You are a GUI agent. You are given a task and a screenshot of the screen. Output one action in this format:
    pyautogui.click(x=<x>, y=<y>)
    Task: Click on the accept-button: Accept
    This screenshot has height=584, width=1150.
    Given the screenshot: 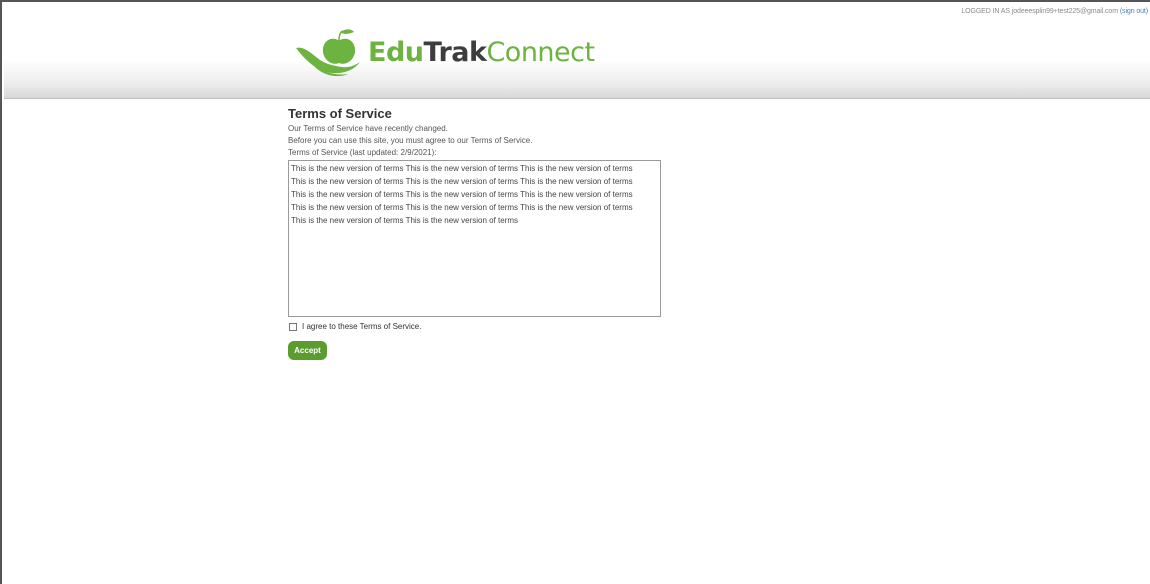 What is the action you would take?
    pyautogui.click(x=307, y=350)
    